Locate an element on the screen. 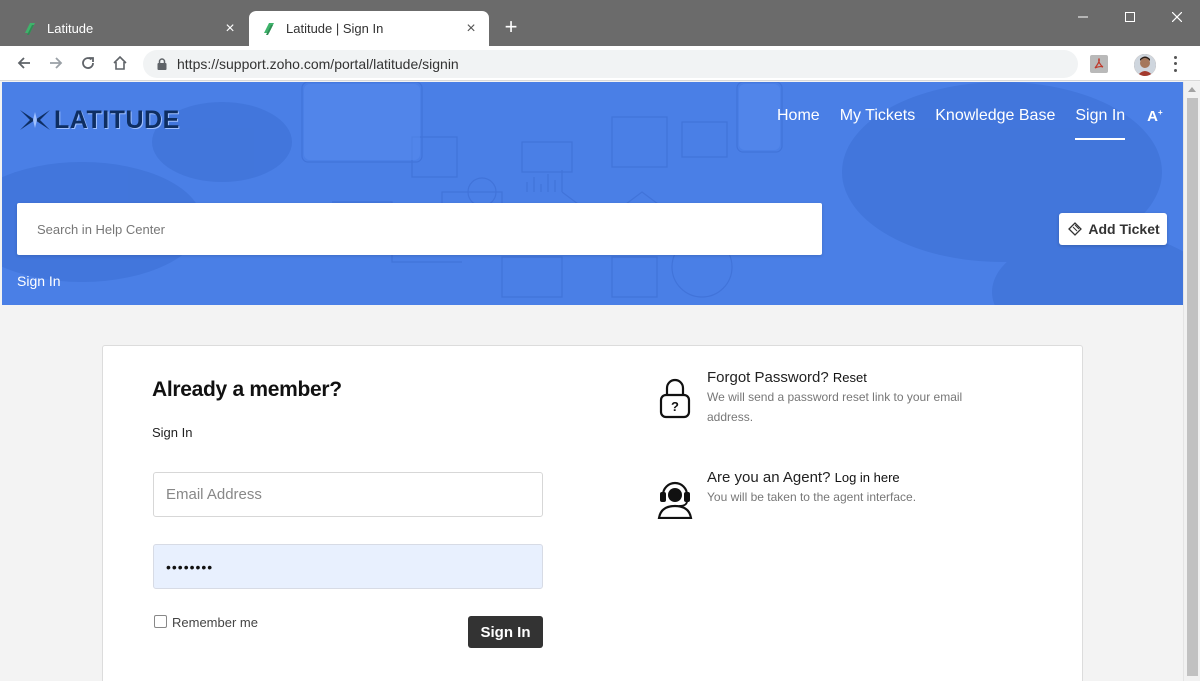 This screenshot has height=681, width=1200. profile-avatar is located at coordinates (1145, 65).